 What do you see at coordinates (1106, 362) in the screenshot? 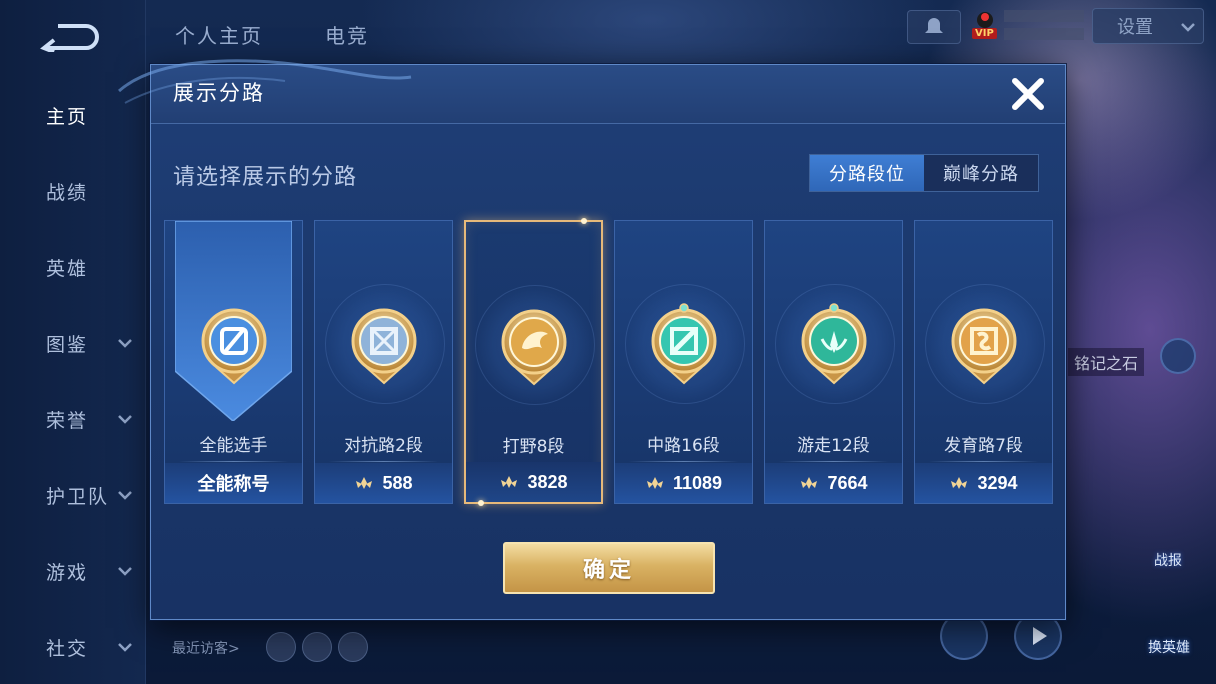
I see `stone-label: 铭记之石` at bounding box center [1106, 362].